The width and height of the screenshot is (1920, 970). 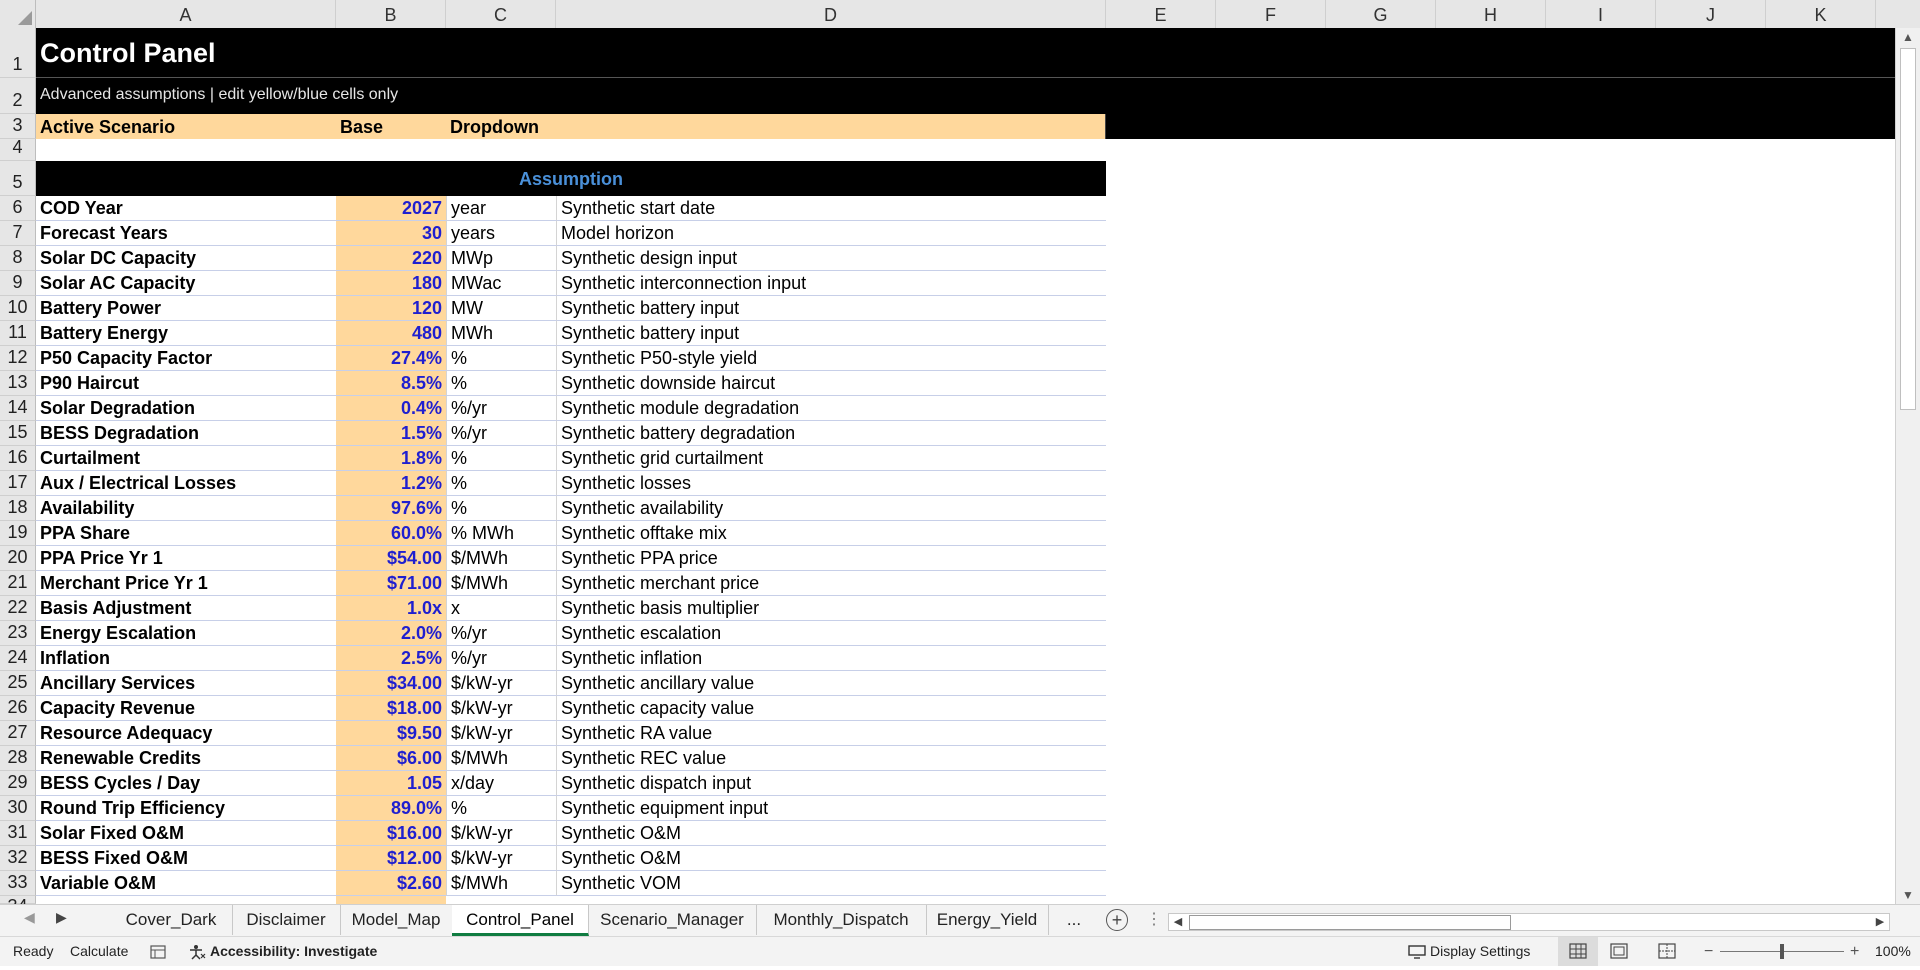 What do you see at coordinates (391, 126) in the screenshot?
I see `scenario-value: Base` at bounding box center [391, 126].